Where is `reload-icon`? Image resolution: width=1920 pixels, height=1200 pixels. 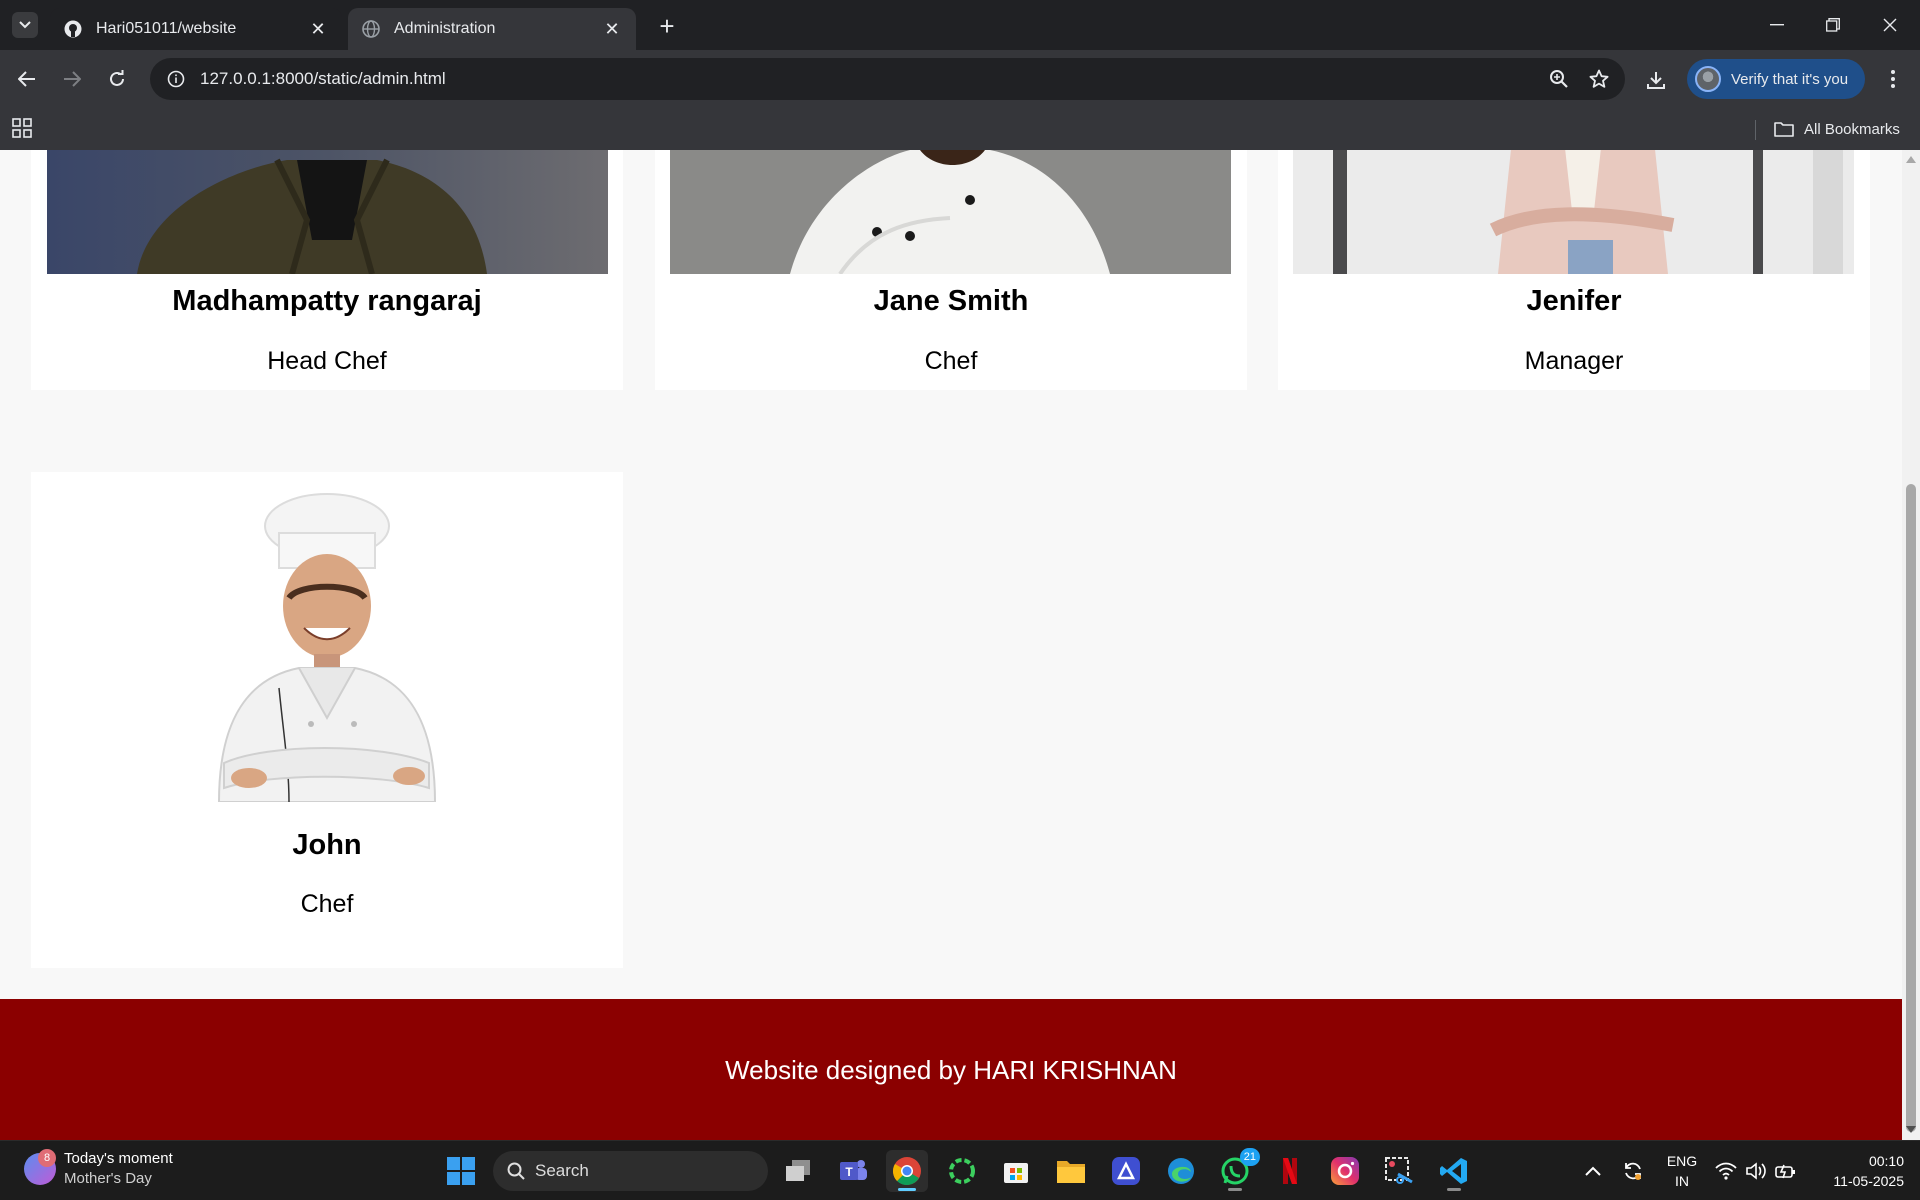
reload-icon is located at coordinates (117, 78).